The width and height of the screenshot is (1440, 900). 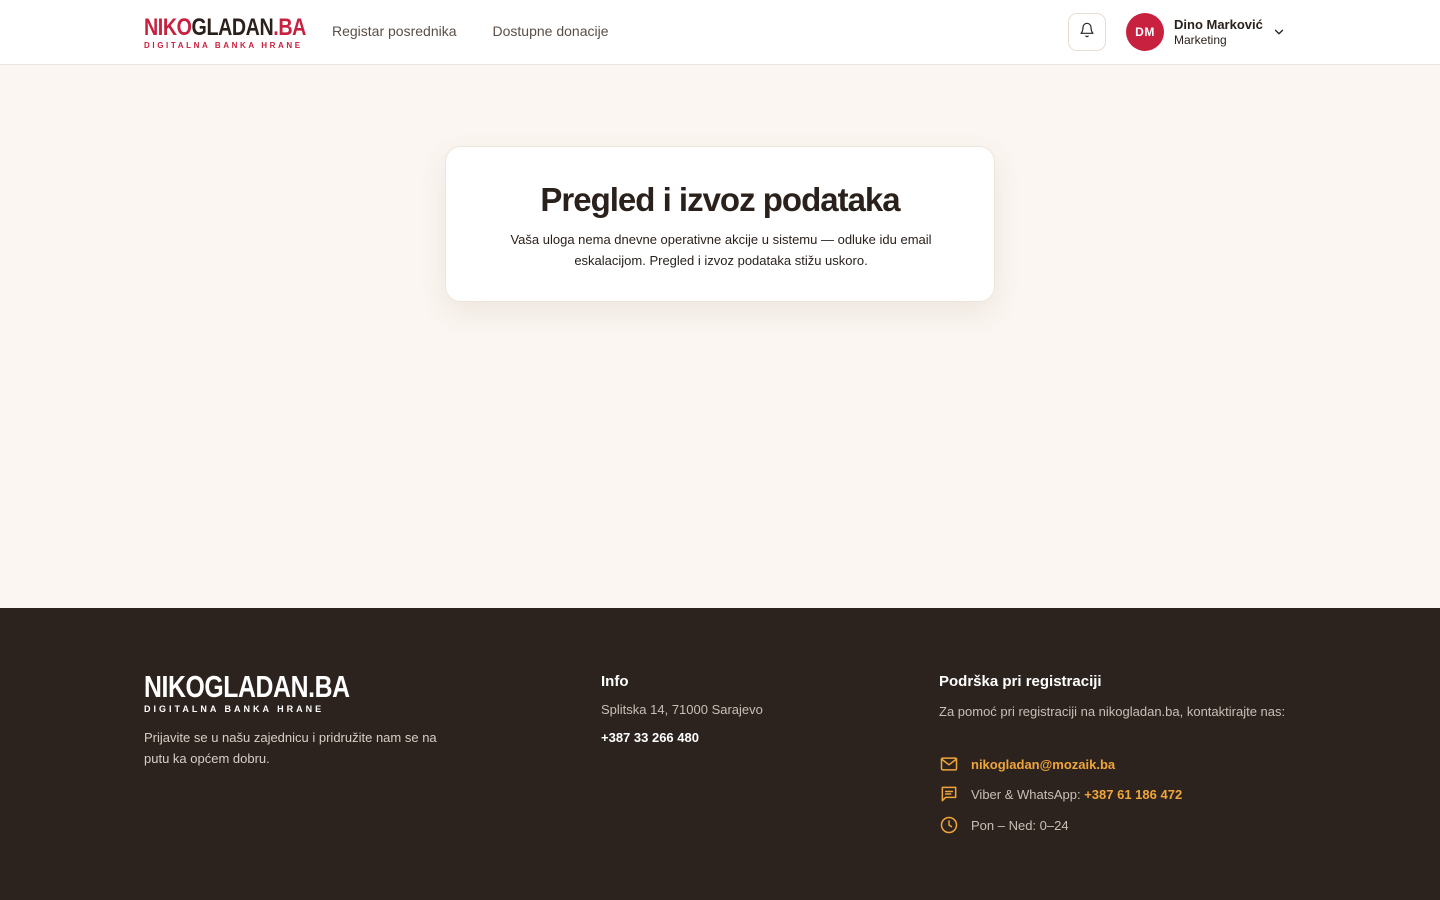 I want to click on notifications-button, so click(x=1087, y=32).